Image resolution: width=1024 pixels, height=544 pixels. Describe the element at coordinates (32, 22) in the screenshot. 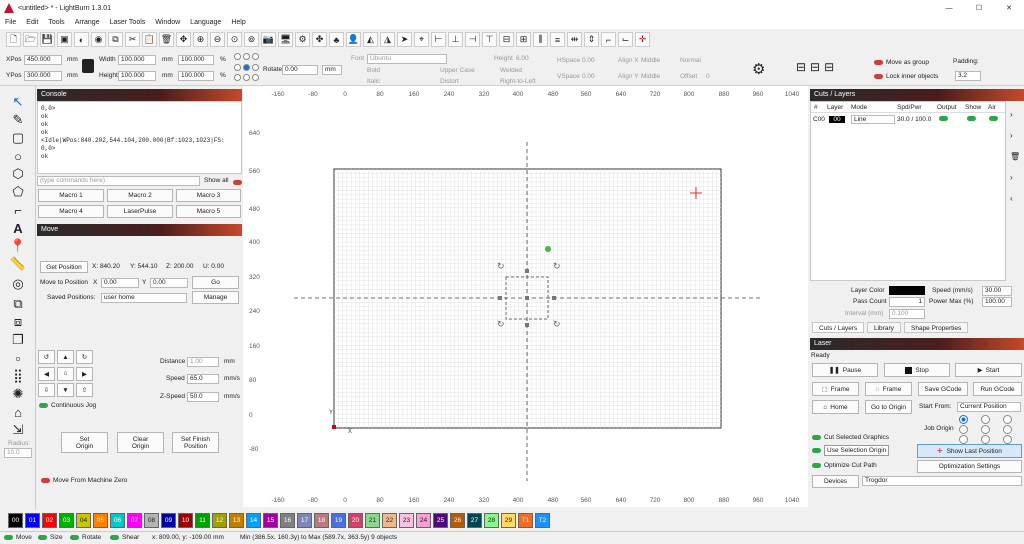

I see `menu-edit: Edit` at that location.